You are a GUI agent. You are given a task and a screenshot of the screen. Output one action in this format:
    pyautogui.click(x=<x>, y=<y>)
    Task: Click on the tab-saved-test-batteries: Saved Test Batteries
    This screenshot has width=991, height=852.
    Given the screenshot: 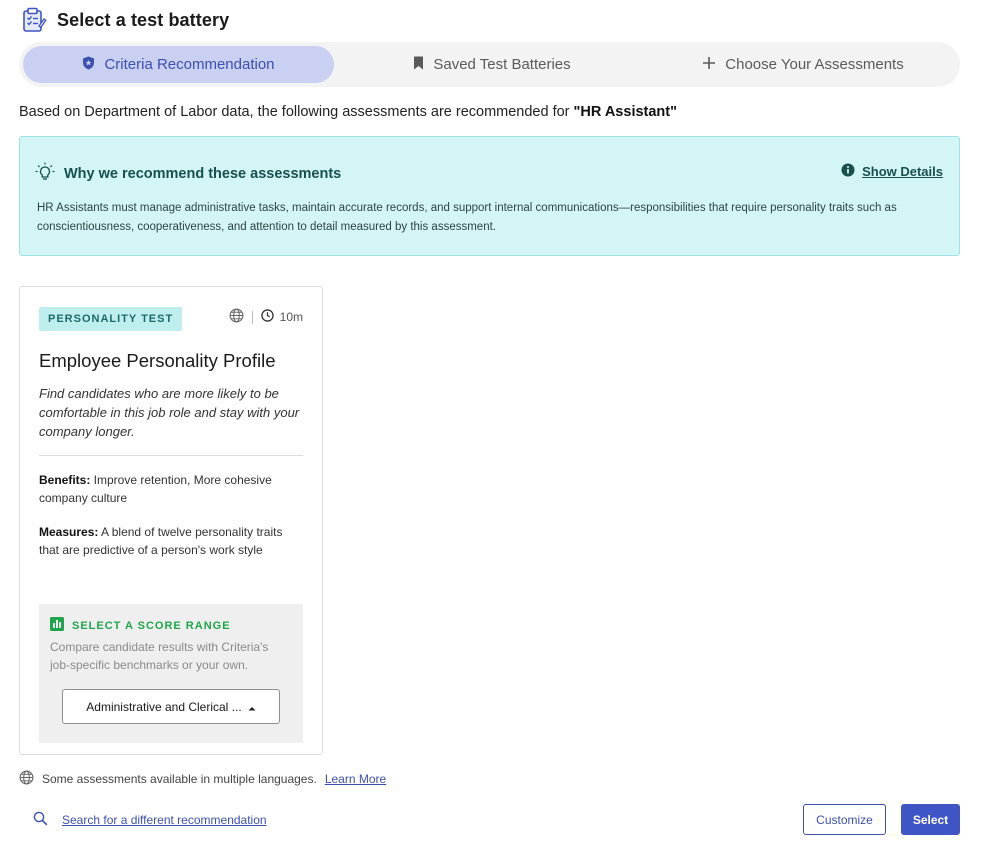 What is the action you would take?
    pyautogui.click(x=492, y=64)
    